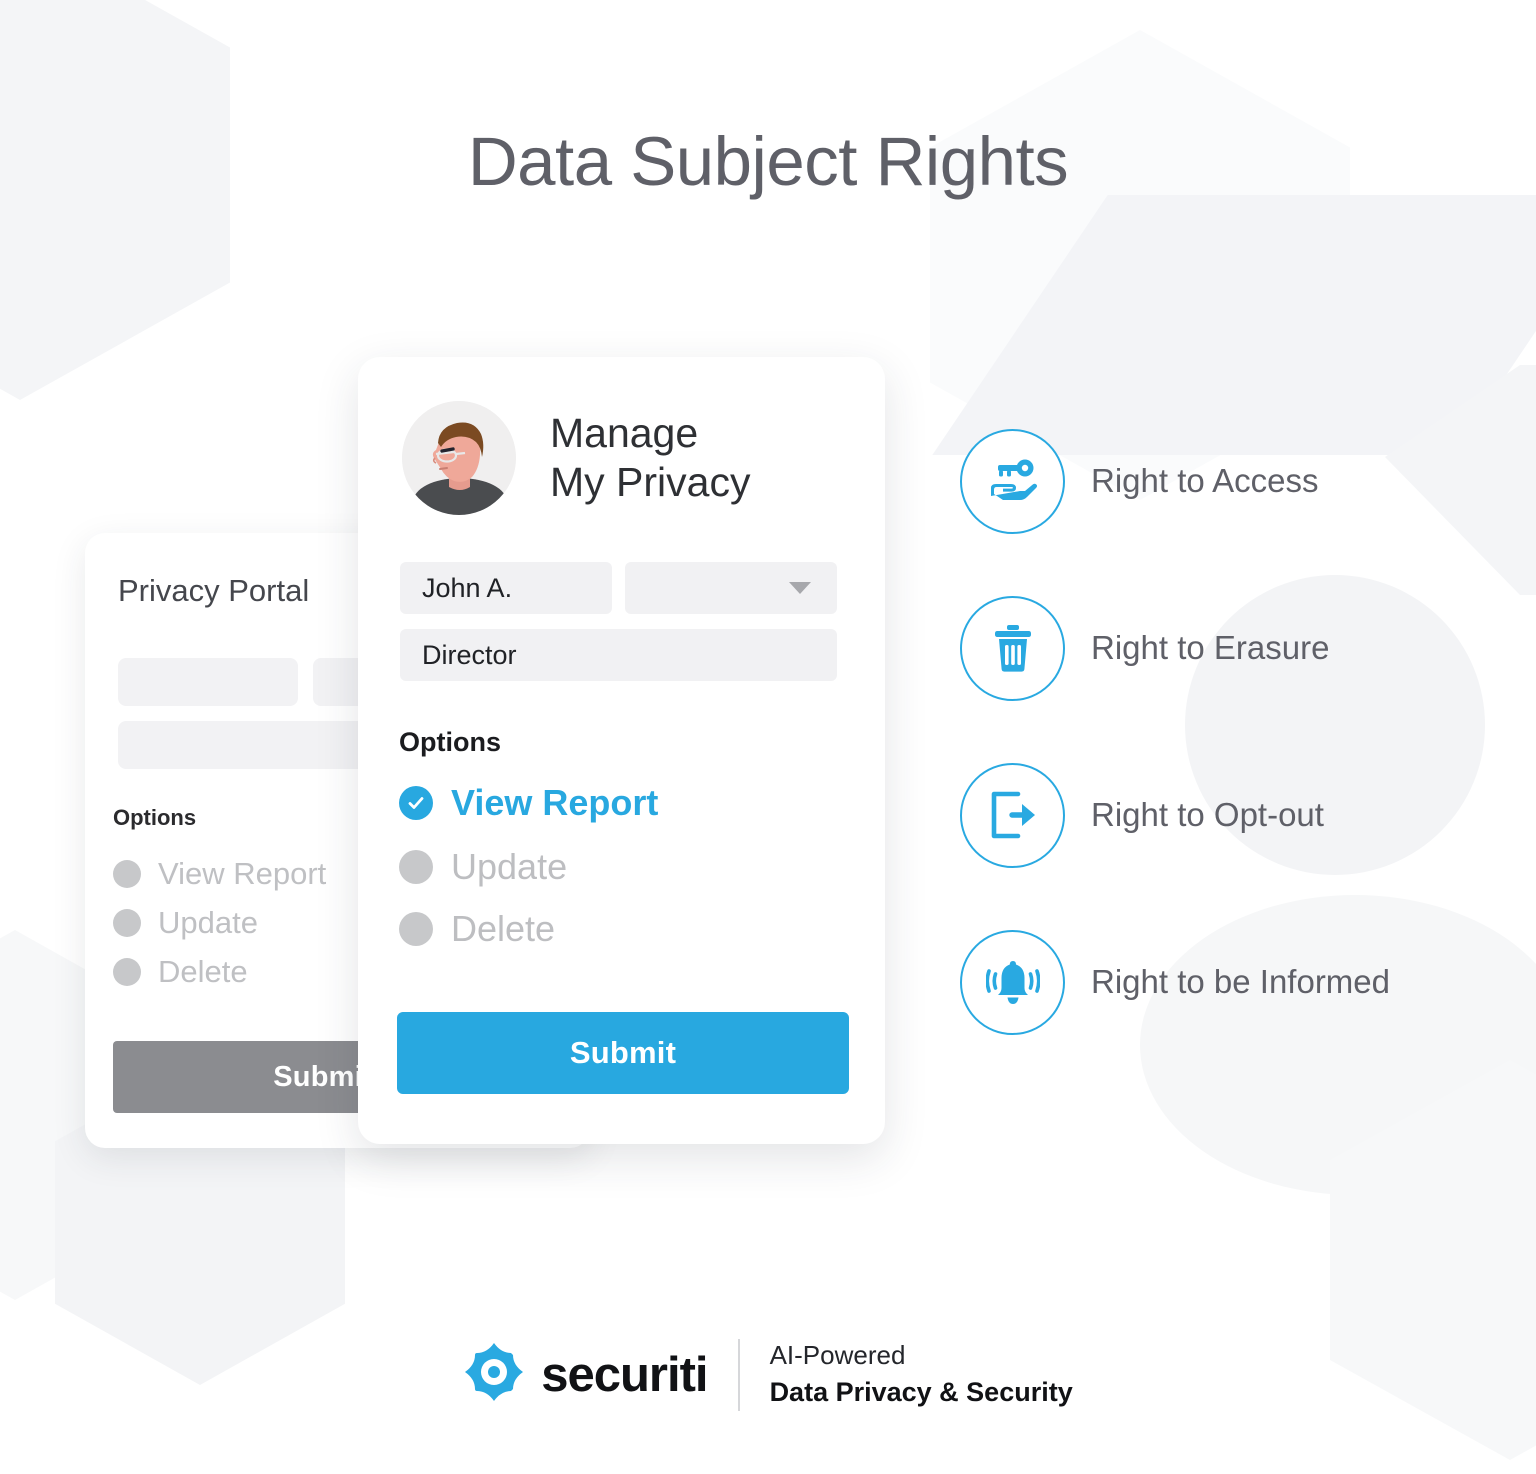 This screenshot has height=1474, width=1536. Describe the element at coordinates (494, 1374) in the screenshot. I see `securiti-mark-icon` at that location.